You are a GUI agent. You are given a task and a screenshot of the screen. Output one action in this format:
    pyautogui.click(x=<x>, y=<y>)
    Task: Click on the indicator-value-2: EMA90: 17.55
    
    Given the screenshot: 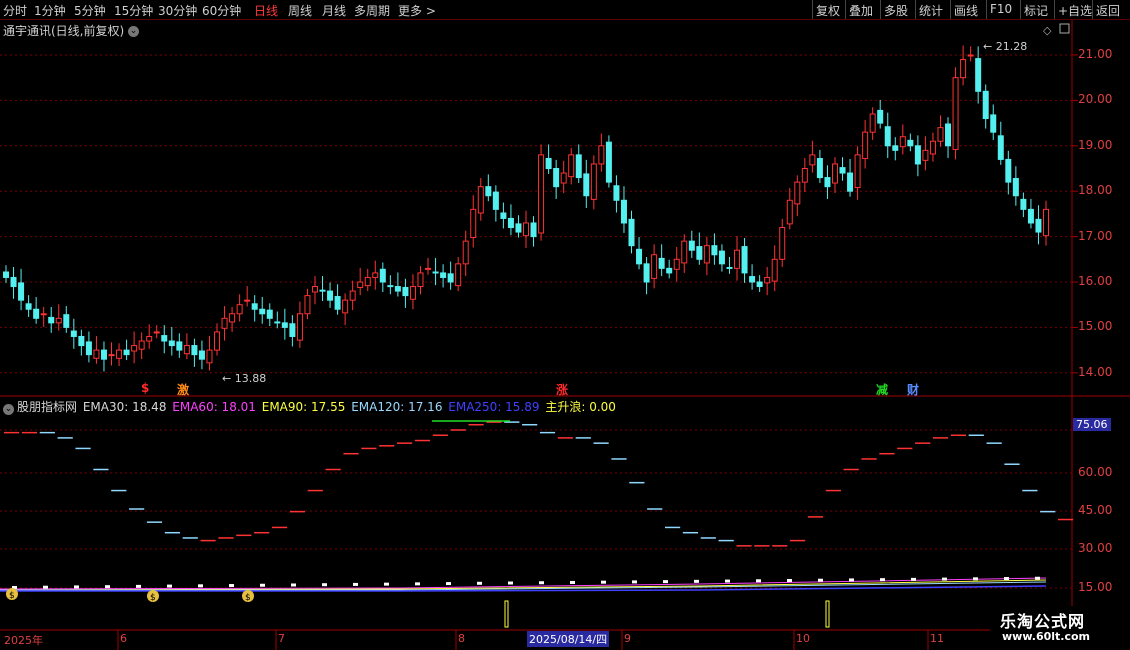 What is the action you would take?
    pyautogui.click(x=301, y=407)
    